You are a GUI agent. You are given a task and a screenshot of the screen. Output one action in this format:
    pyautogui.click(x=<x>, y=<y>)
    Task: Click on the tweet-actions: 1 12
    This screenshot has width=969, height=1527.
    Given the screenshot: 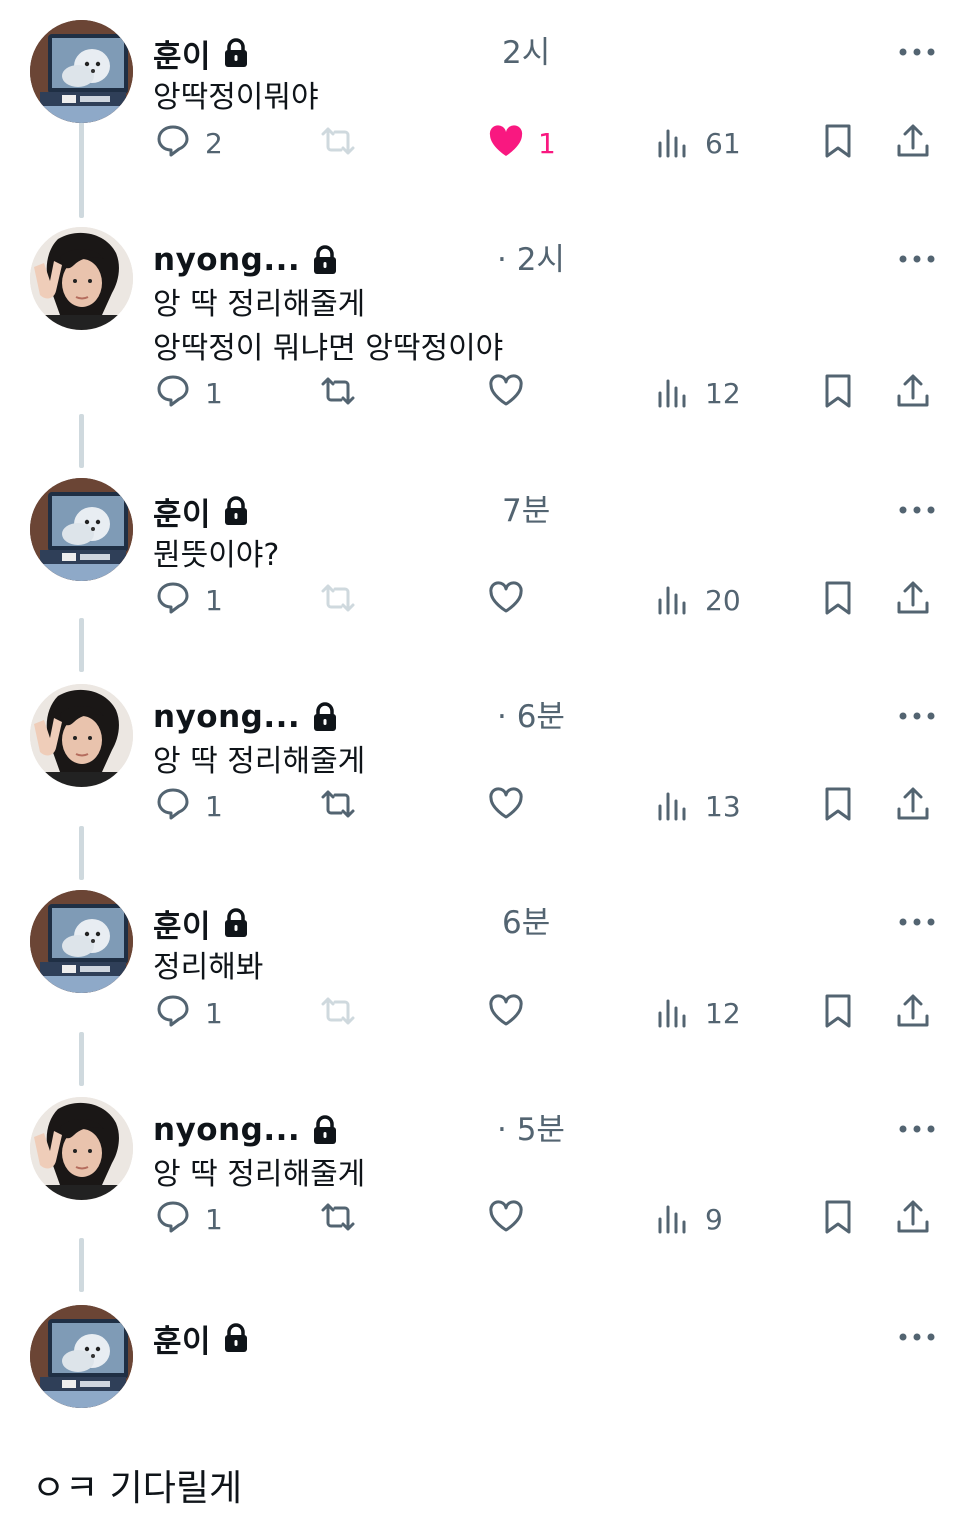 What is the action you would take?
    pyautogui.click(x=484, y=393)
    